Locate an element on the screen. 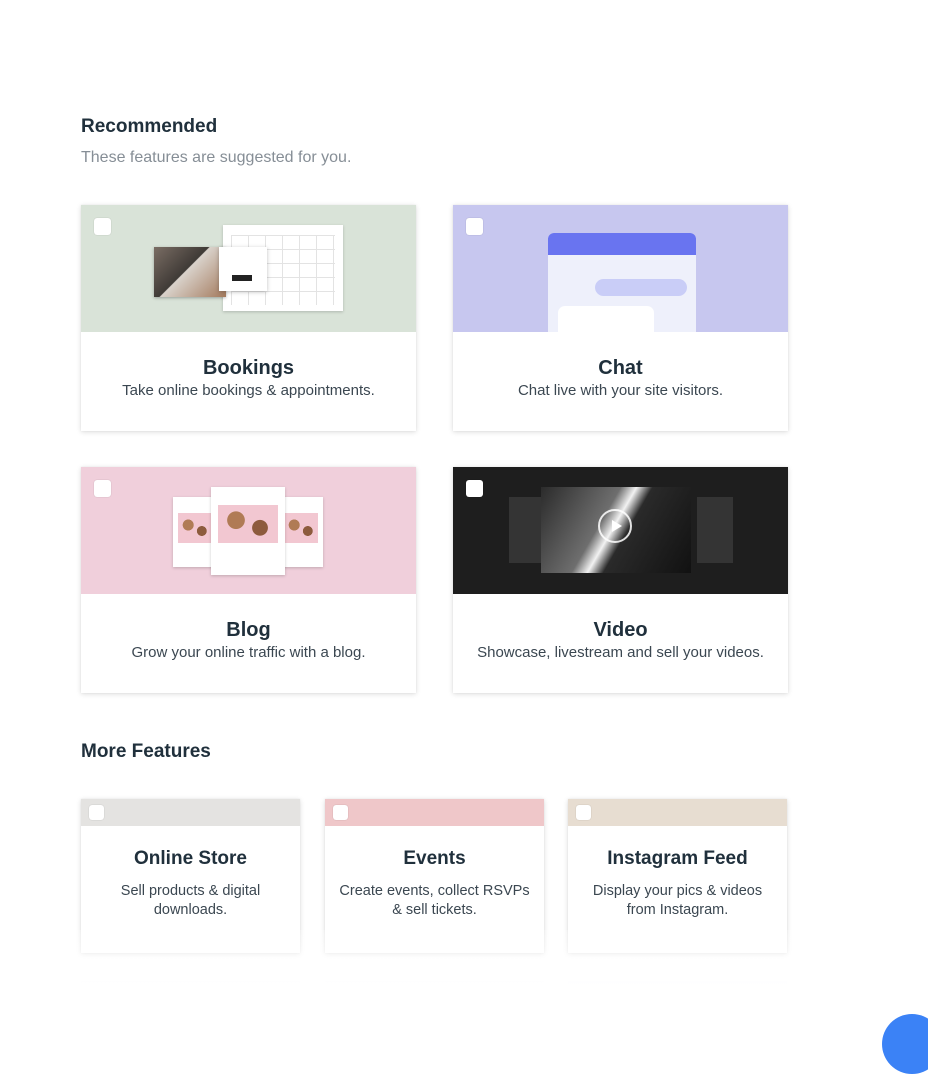  card-description: Sell products & digital downloads. is located at coordinates (190, 900).